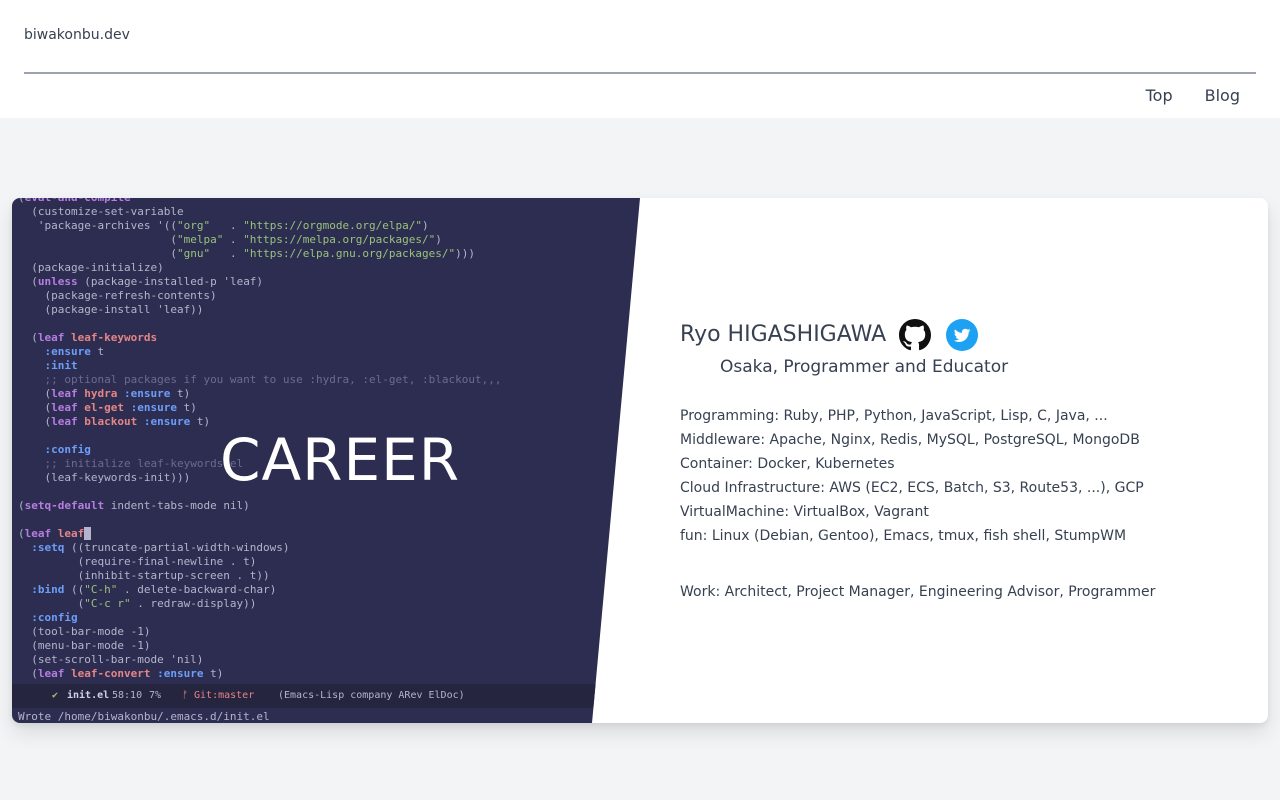 The height and width of the screenshot is (800, 1280). I want to click on skill-vm: VirtualMachine: VirtualBox, Vagrant, so click(804, 512).